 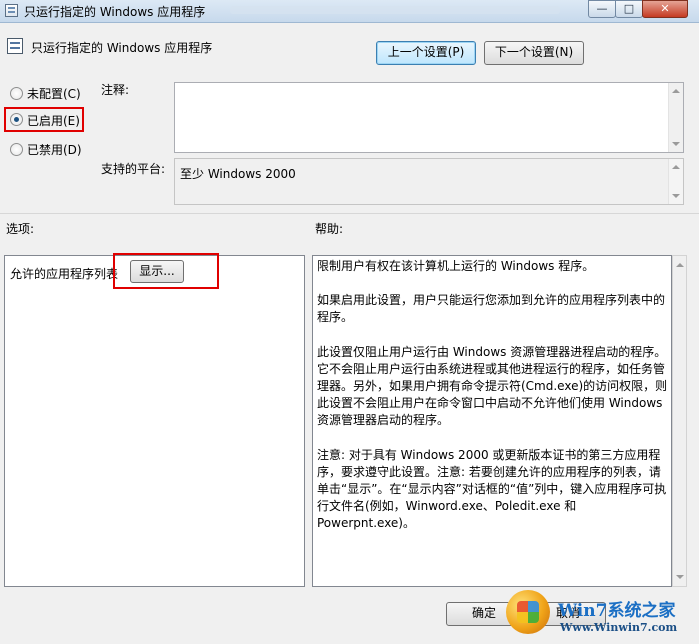 I want to click on site-watermark: Win7系统之家 Www.Winwin7.com, so click(x=601, y=614).